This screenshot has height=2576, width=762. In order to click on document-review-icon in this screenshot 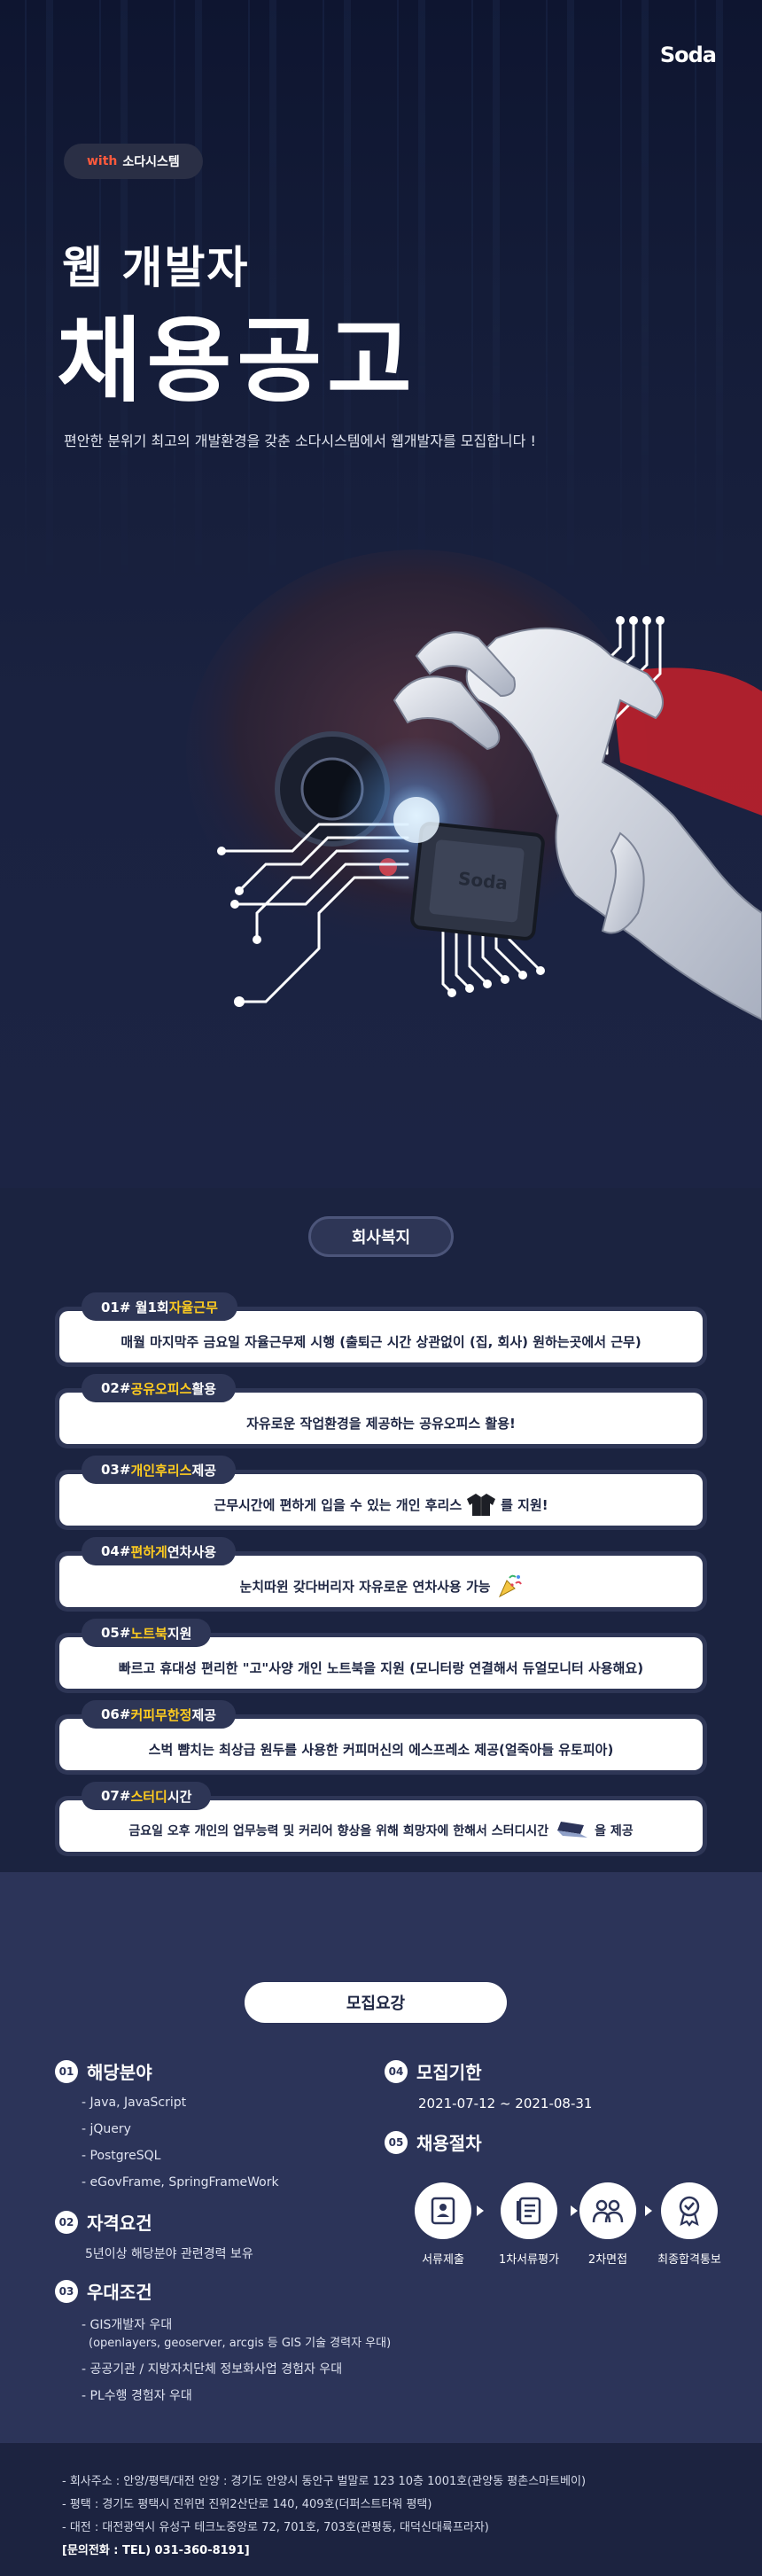, I will do `click(529, 2210)`.